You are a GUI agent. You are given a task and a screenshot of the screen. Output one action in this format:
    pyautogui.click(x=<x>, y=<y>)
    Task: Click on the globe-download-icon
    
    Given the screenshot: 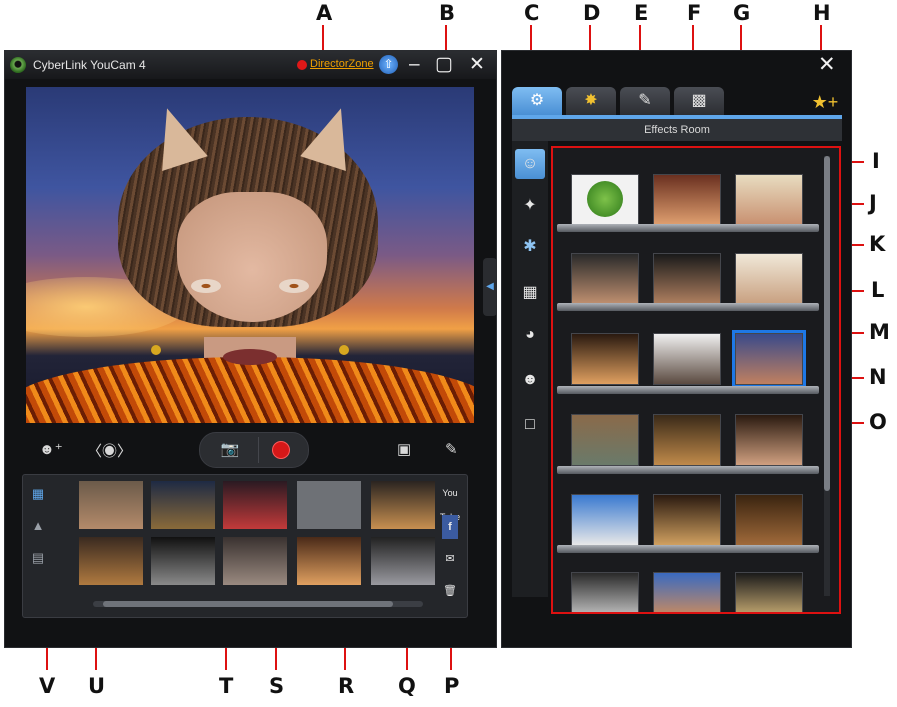 What is the action you would take?
    pyautogui.click(x=605, y=199)
    